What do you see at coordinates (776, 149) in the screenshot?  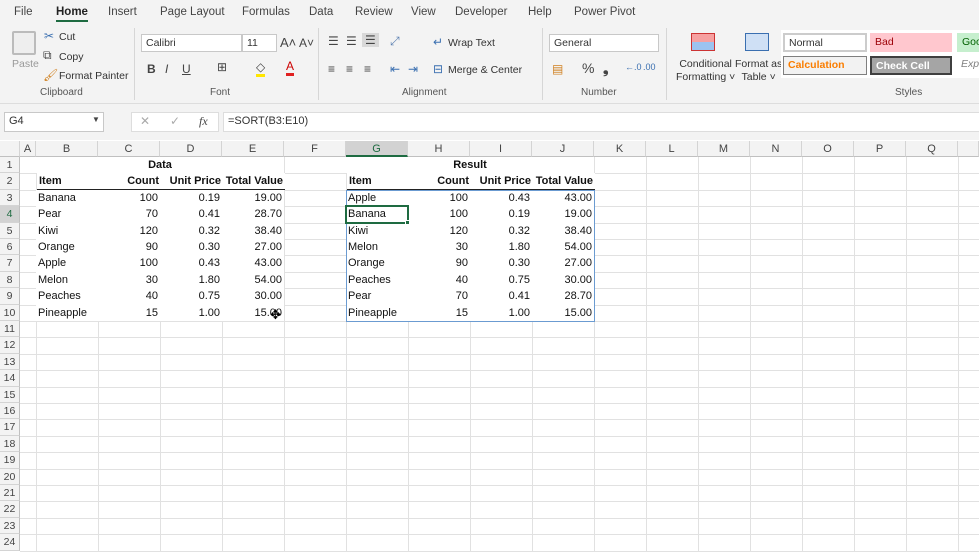 I see `column-header-N: N` at bounding box center [776, 149].